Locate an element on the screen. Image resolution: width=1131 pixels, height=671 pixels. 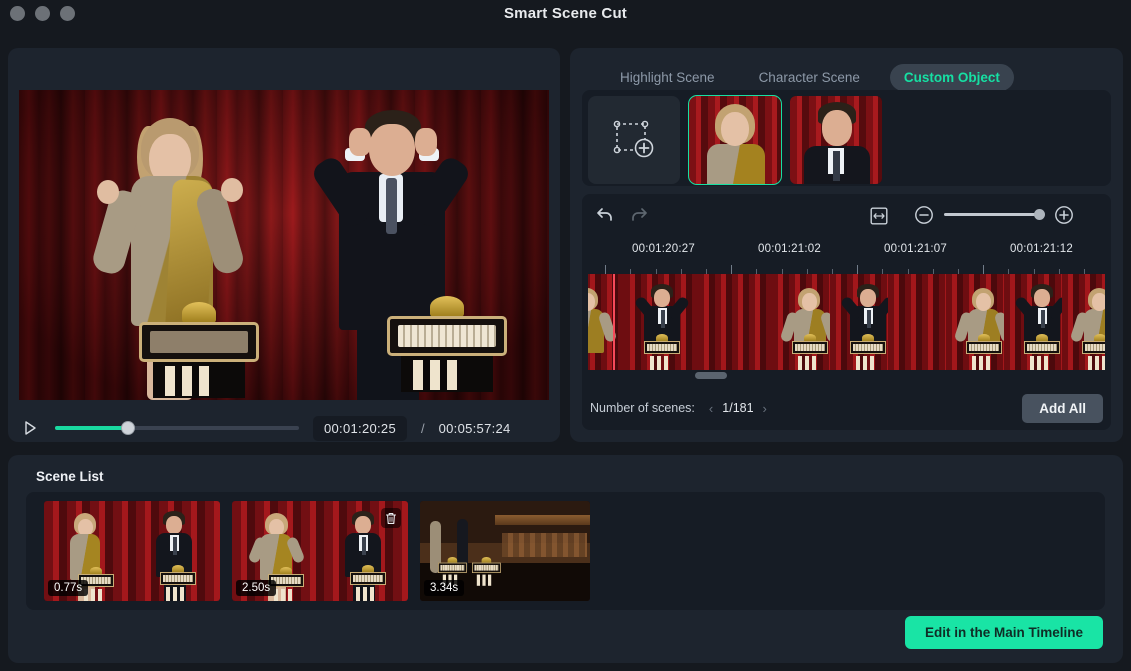
timeline-horizontal-scrollbar is located at coordinates (711, 375).